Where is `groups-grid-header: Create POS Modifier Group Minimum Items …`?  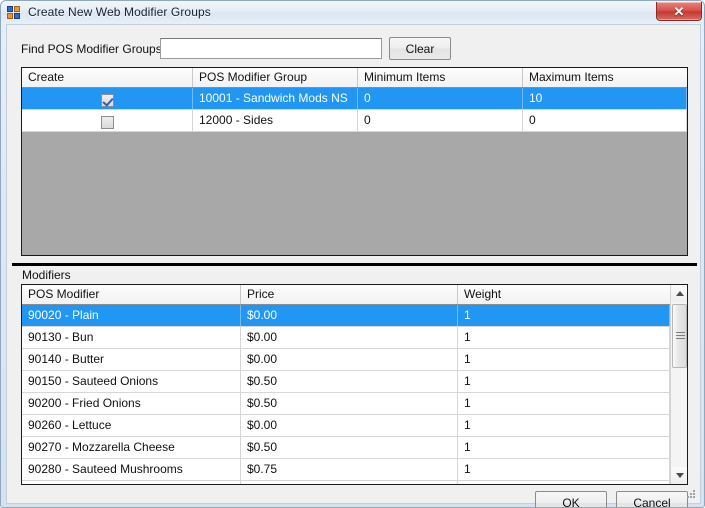
groups-grid-header: Create POS Modifier Group Minimum Items … is located at coordinates (354, 78).